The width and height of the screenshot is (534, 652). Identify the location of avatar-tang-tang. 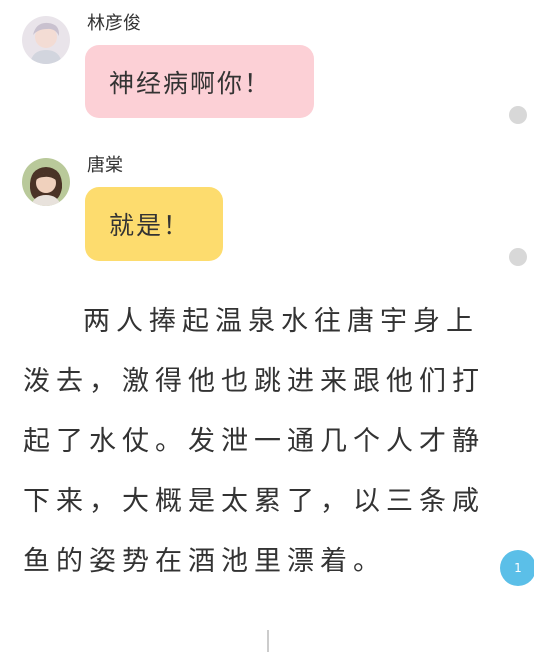
(46, 182).